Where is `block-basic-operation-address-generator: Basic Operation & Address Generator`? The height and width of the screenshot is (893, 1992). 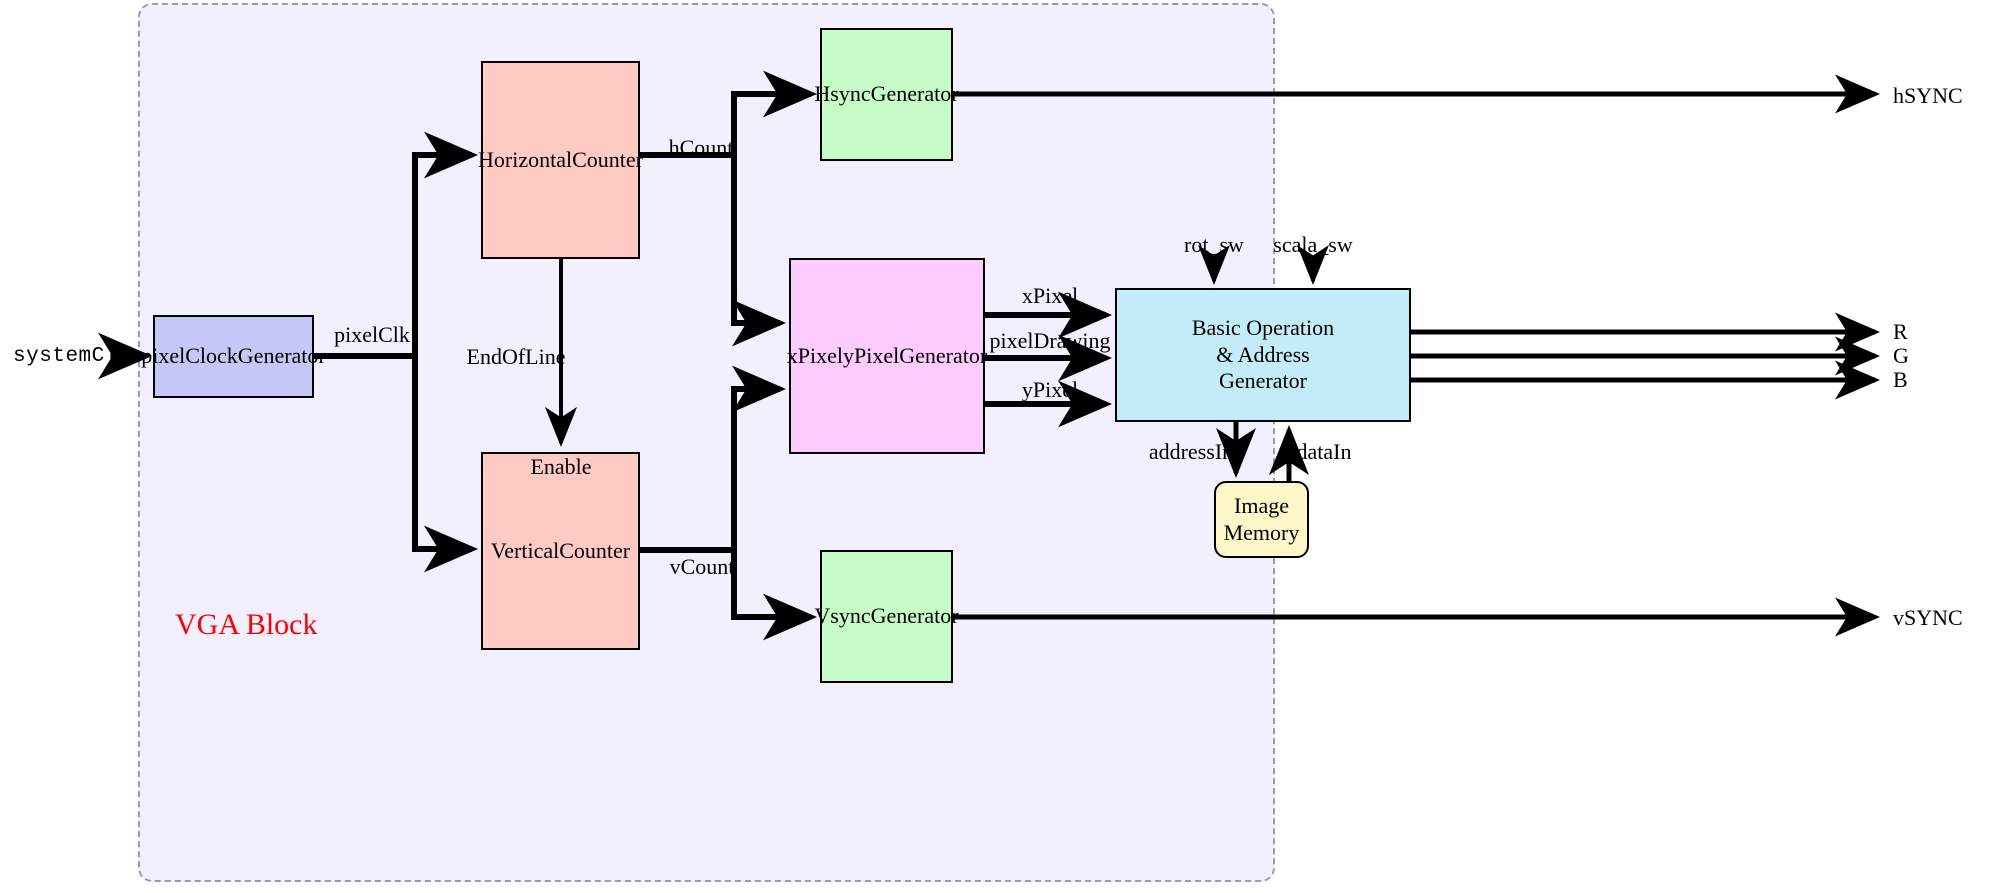
block-basic-operation-address-generator: Basic Operation & Address Generator is located at coordinates (1263, 355).